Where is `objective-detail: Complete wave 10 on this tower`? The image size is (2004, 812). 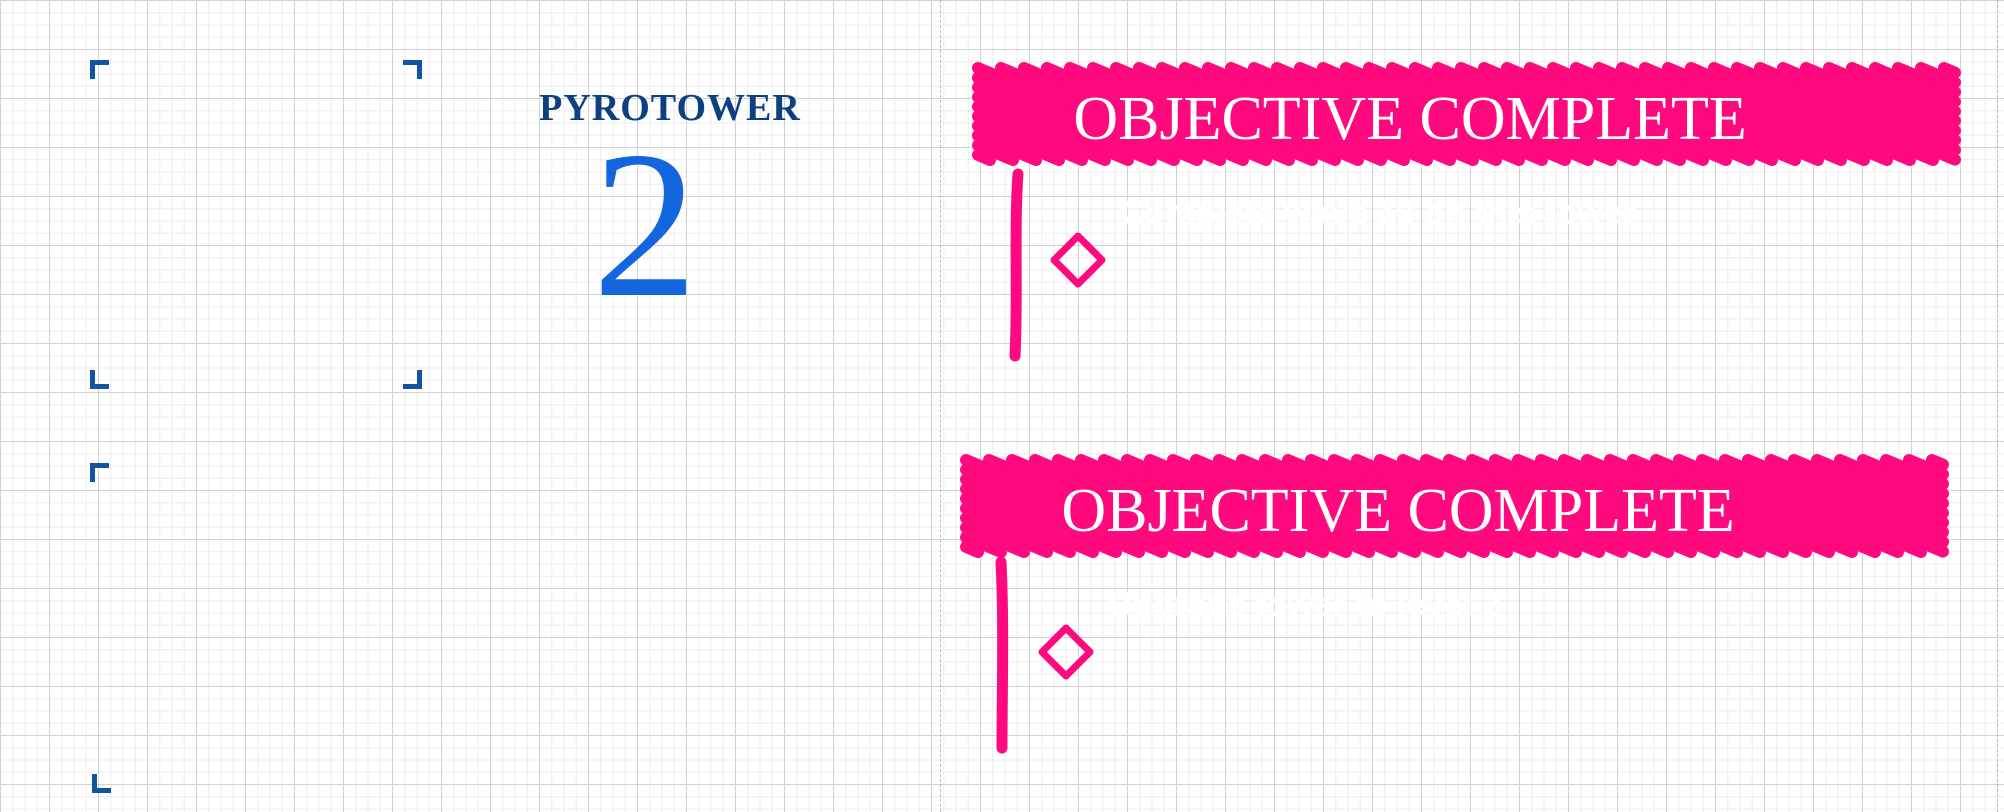
objective-detail: Complete wave 10 on this tower is located at coordinates (1378, 213).